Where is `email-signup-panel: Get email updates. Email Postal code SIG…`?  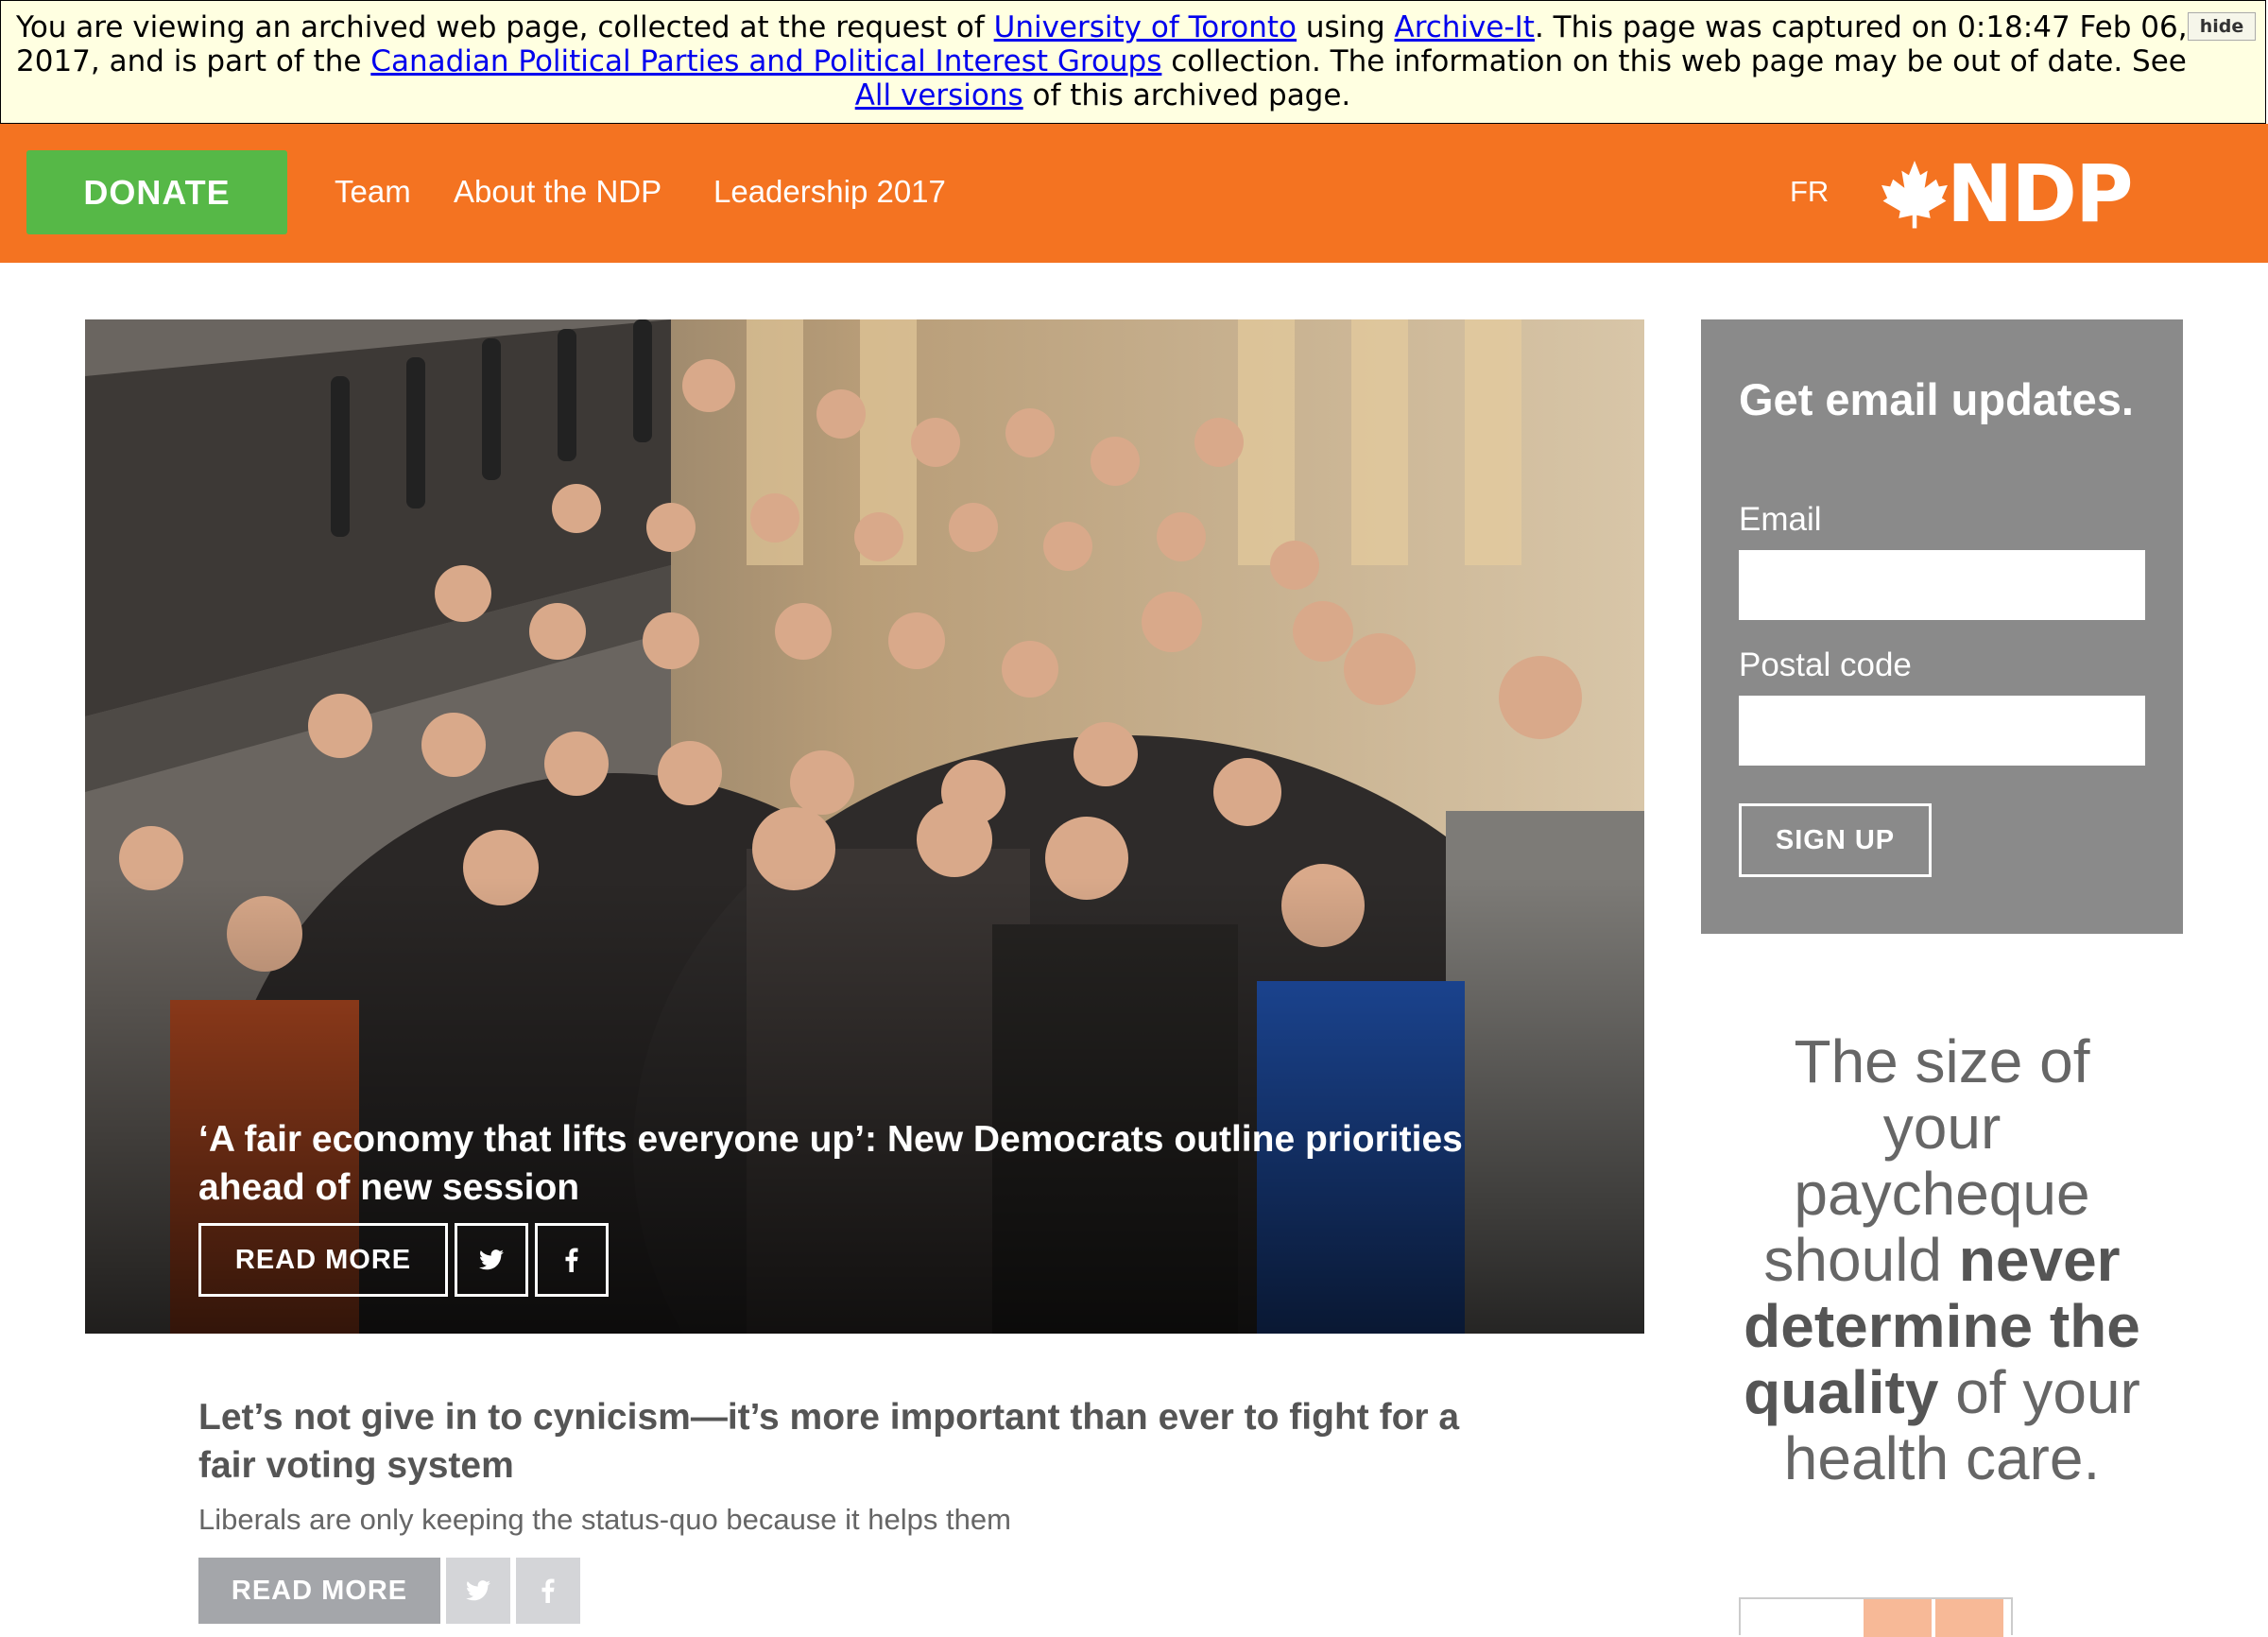
email-signup-panel: Get email updates. Email Postal code SIG… is located at coordinates (1942, 626).